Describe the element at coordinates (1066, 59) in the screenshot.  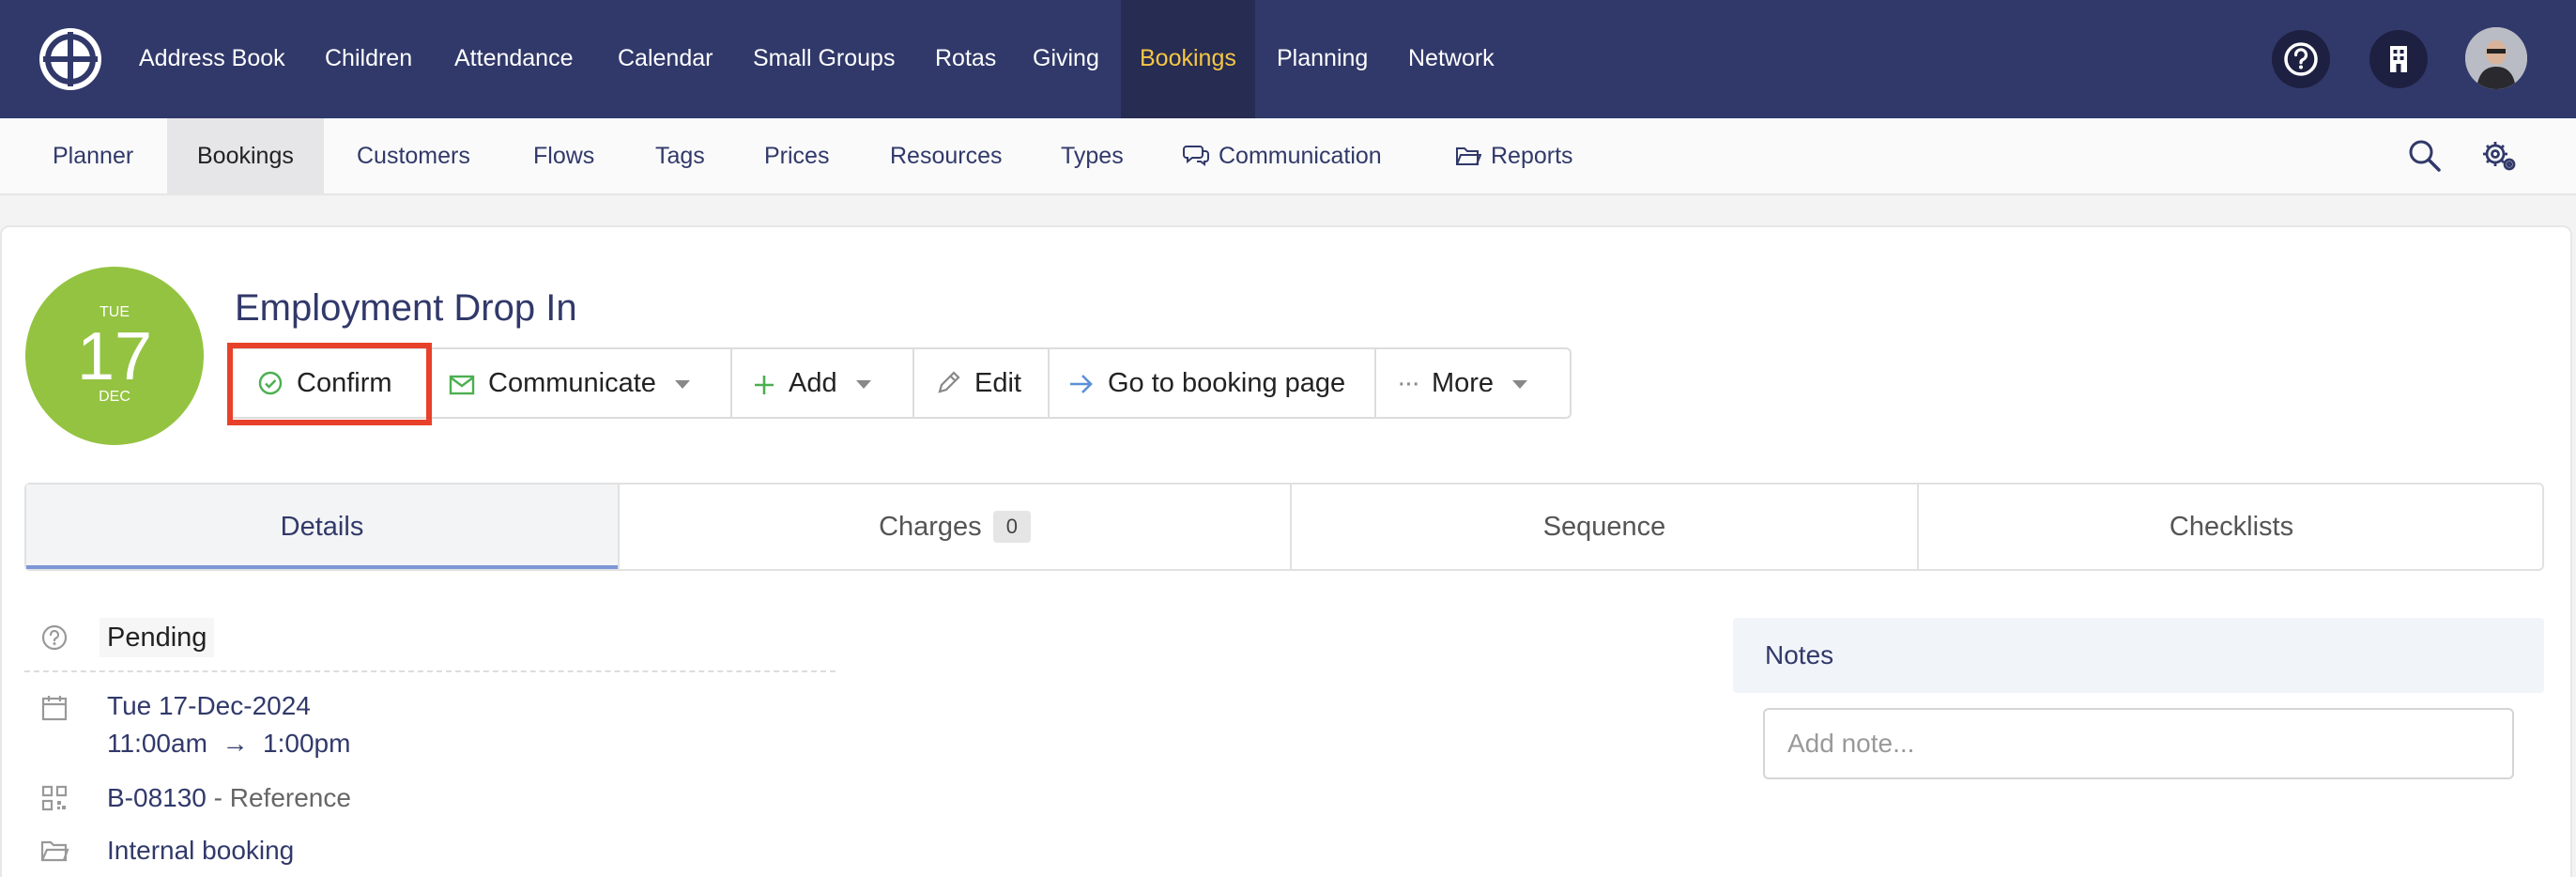
I see `nav-giving: Giving` at that location.